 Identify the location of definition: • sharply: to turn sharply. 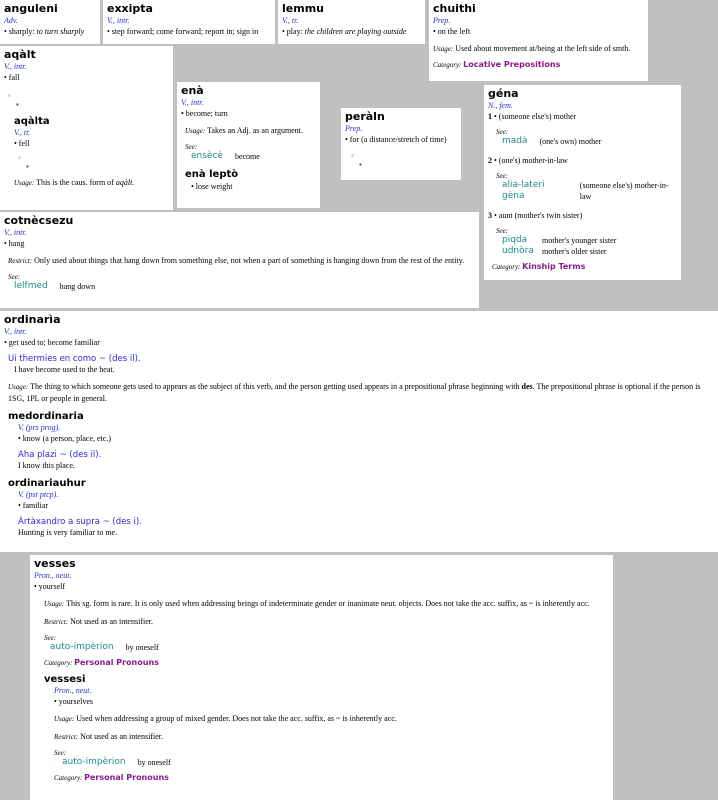
(44, 31).